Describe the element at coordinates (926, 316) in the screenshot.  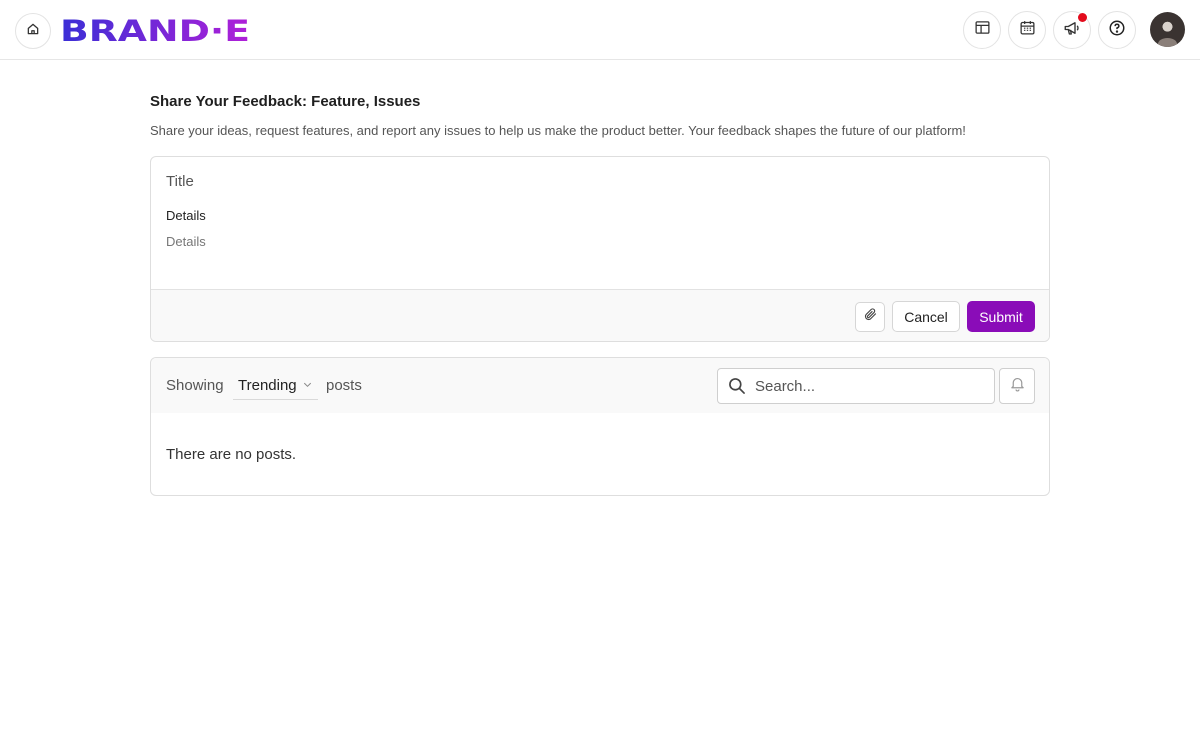
I see `cancel-button: Cancel` at that location.